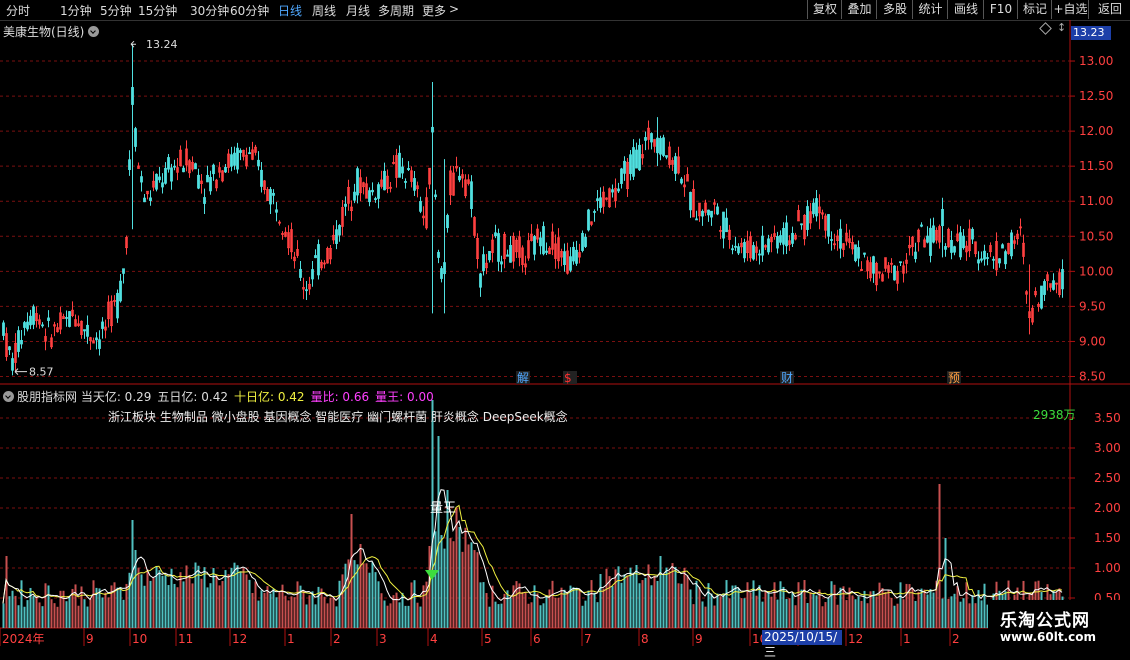  I want to click on volume-tick-0: 3.50, so click(1107, 418).